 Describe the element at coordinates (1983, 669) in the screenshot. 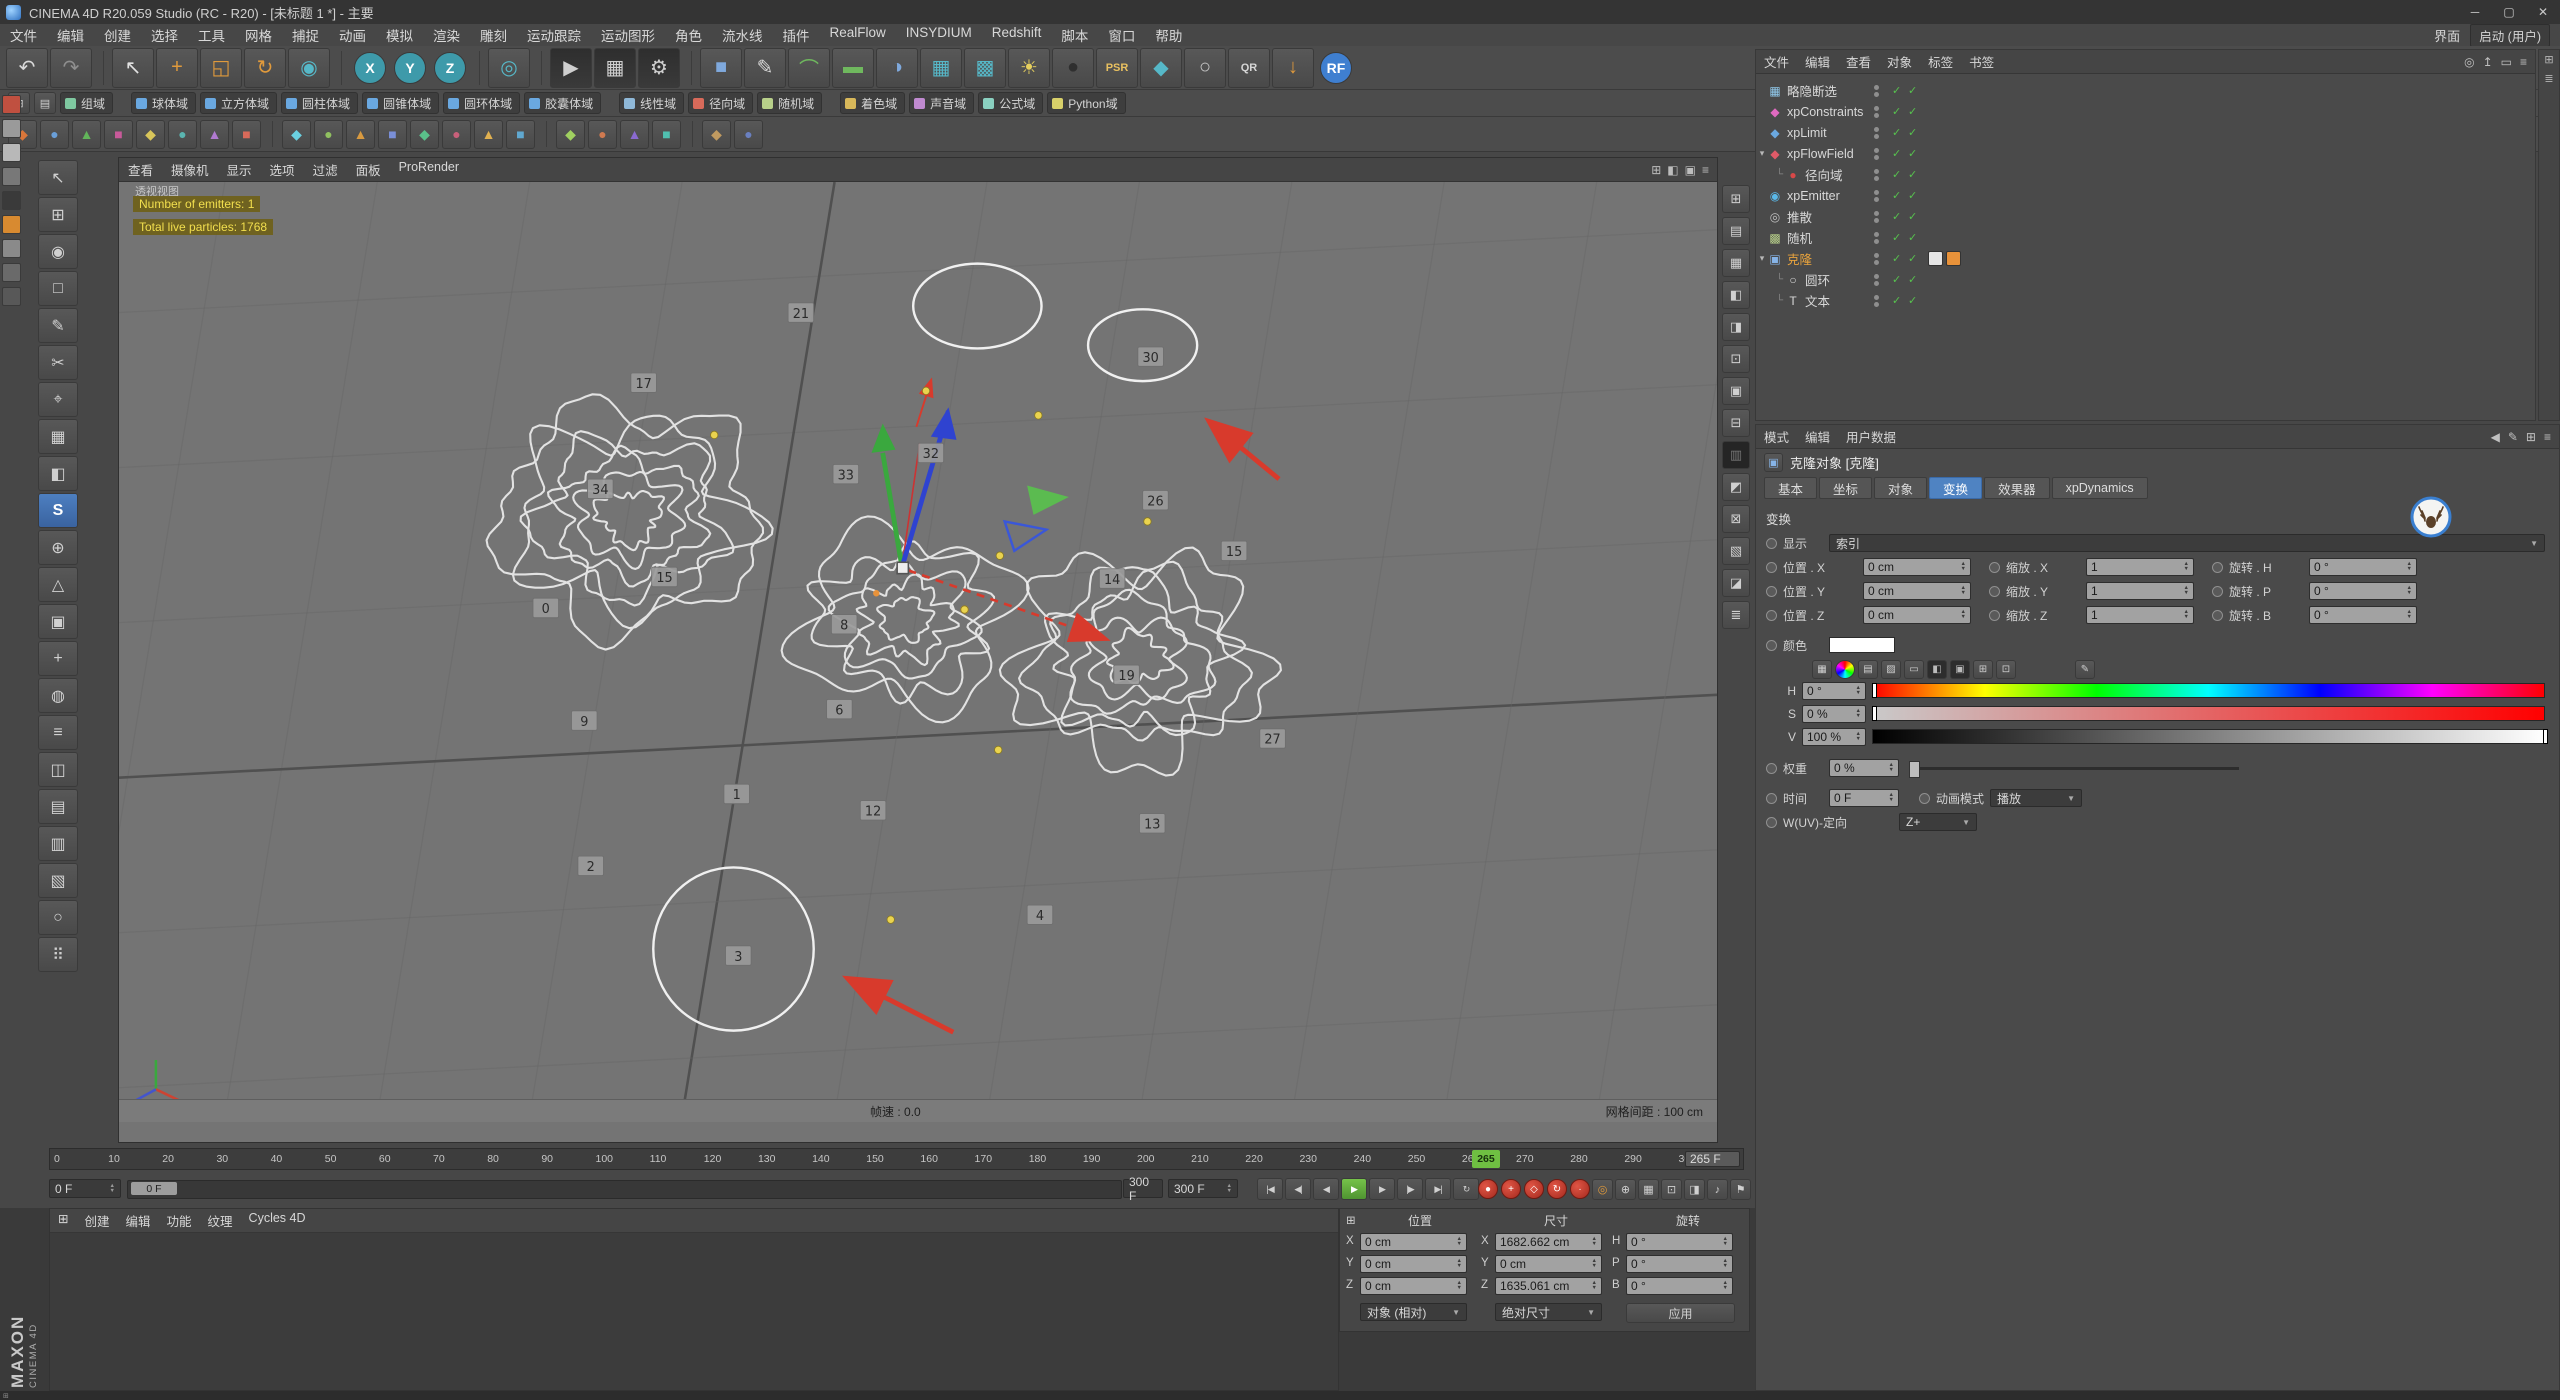

I see `color-mode-icon-8: ⊞` at that location.